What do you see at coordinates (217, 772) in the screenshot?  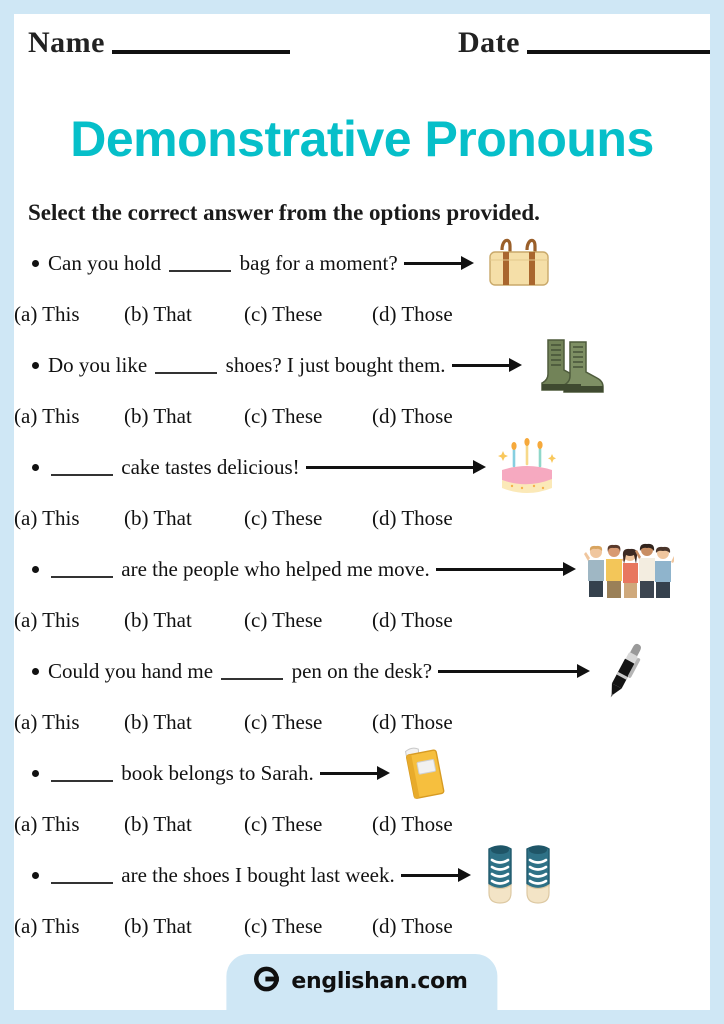 I see `sentence-after-blank: book belongs to Sarah.` at bounding box center [217, 772].